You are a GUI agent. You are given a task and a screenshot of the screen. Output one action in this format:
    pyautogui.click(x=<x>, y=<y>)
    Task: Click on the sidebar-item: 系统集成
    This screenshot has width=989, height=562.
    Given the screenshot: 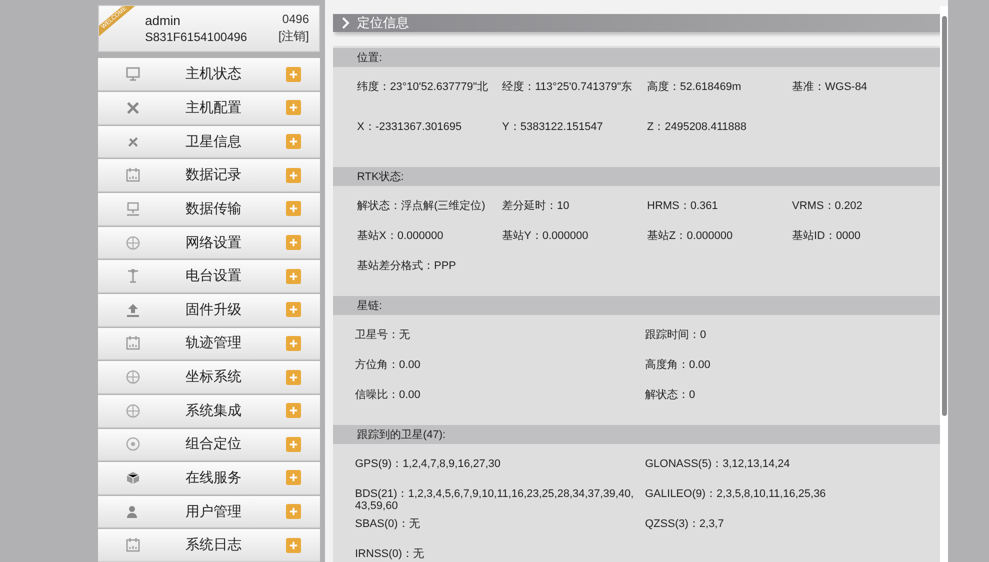 What is the action you would take?
    pyautogui.click(x=209, y=411)
    